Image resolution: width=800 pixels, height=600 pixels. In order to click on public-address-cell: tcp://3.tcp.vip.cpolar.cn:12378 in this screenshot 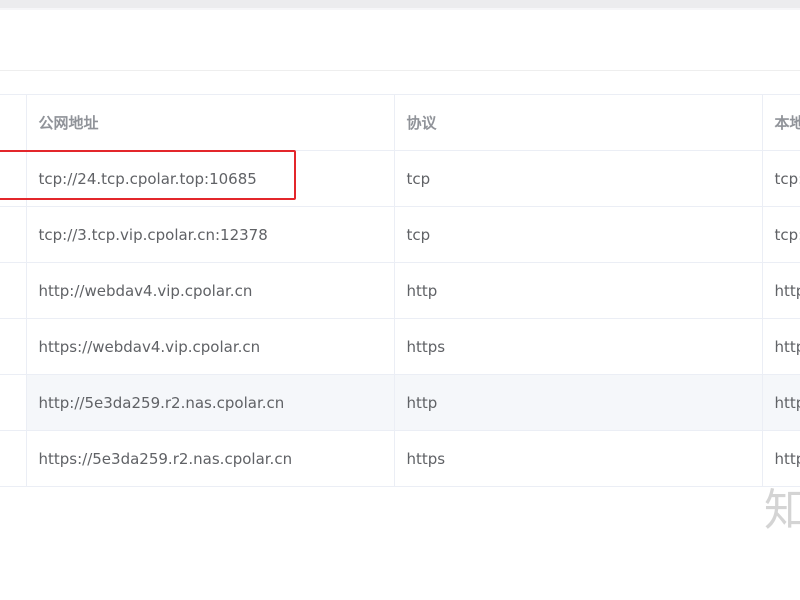, I will do `click(209, 234)`.